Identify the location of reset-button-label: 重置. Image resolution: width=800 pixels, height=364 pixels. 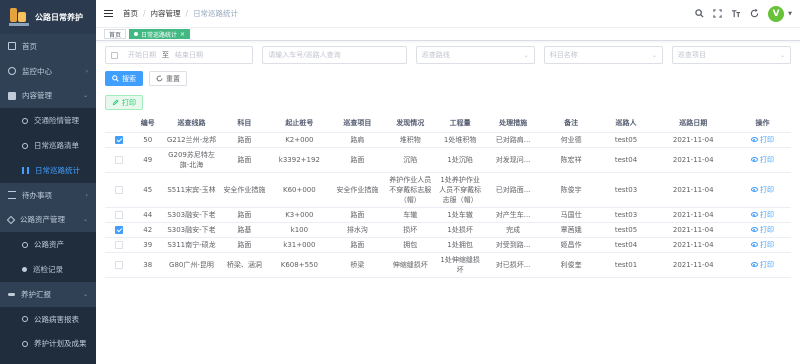
(173, 78).